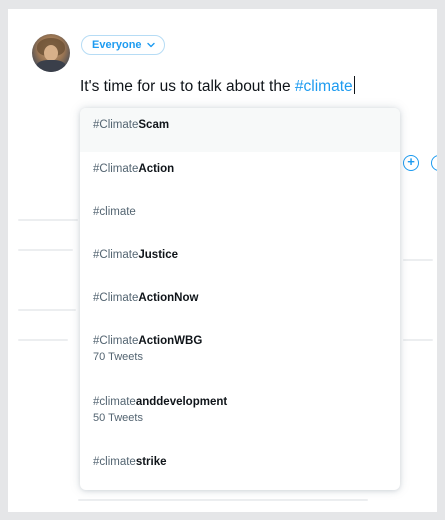  I want to click on suggestion-hashtag: #ClimateJustice, so click(246, 255).